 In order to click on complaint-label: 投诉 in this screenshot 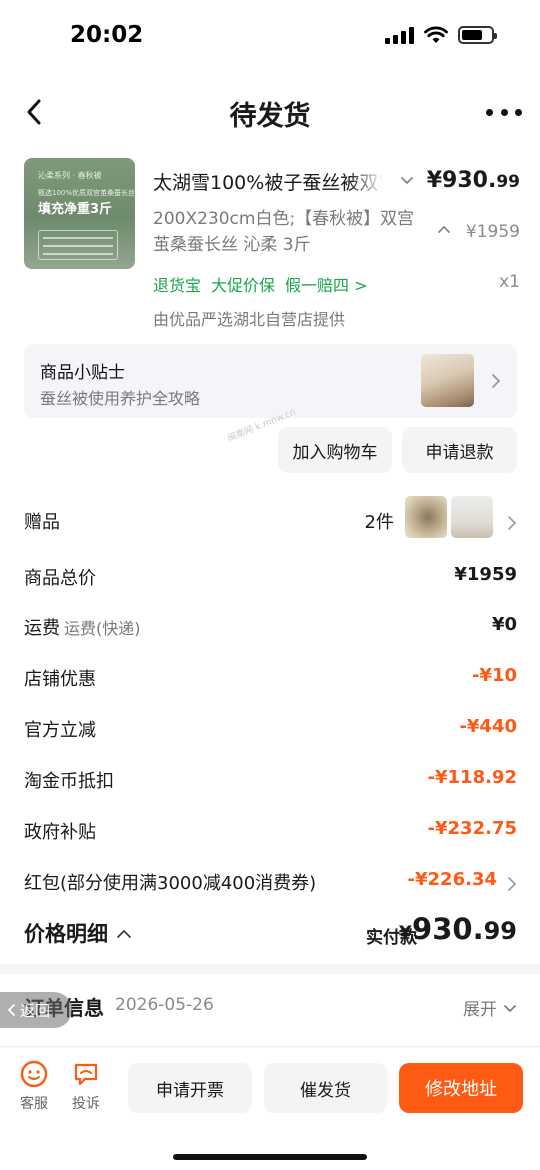, I will do `click(86, 1104)`.